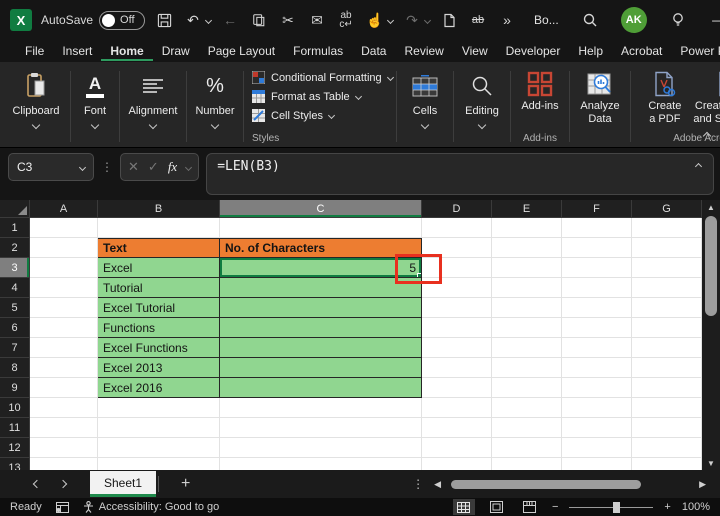 This screenshot has height=516, width=720. Describe the element at coordinates (527, 328) in the screenshot. I see `cell-E6` at that location.